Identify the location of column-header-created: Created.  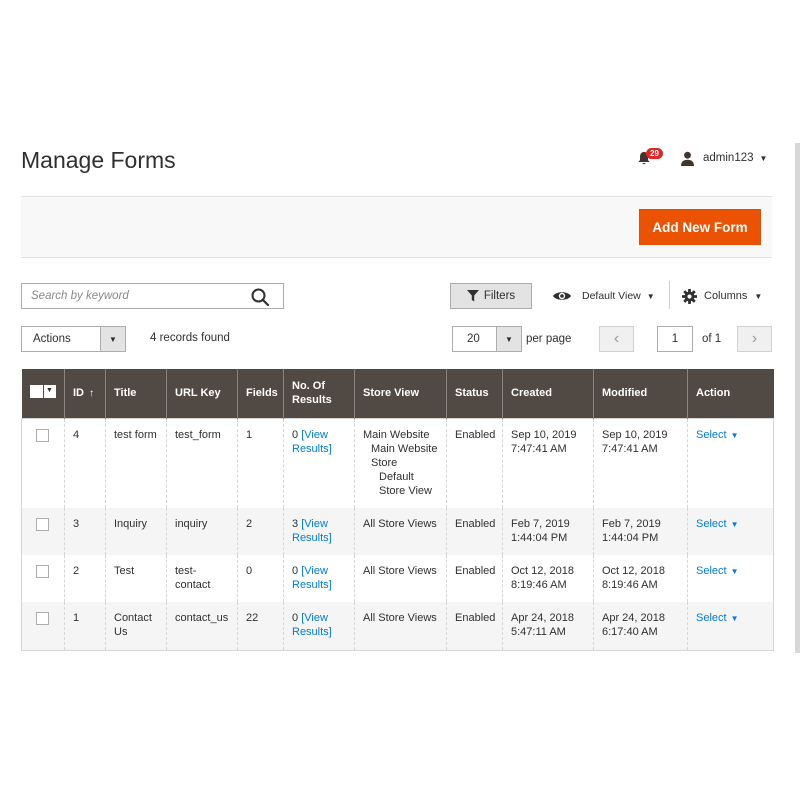
(548, 393).